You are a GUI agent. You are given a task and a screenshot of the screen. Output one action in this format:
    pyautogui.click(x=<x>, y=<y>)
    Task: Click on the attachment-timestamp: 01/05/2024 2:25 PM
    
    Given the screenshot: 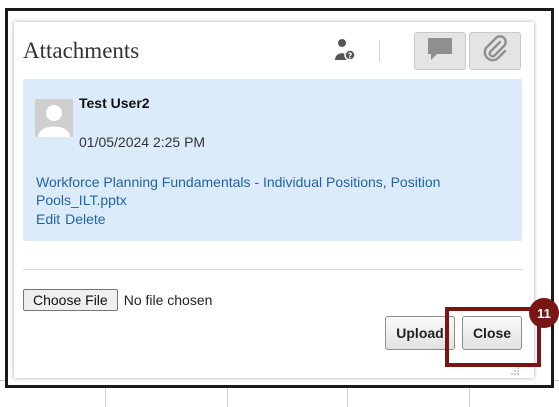 What is the action you would take?
    pyautogui.click(x=142, y=142)
    